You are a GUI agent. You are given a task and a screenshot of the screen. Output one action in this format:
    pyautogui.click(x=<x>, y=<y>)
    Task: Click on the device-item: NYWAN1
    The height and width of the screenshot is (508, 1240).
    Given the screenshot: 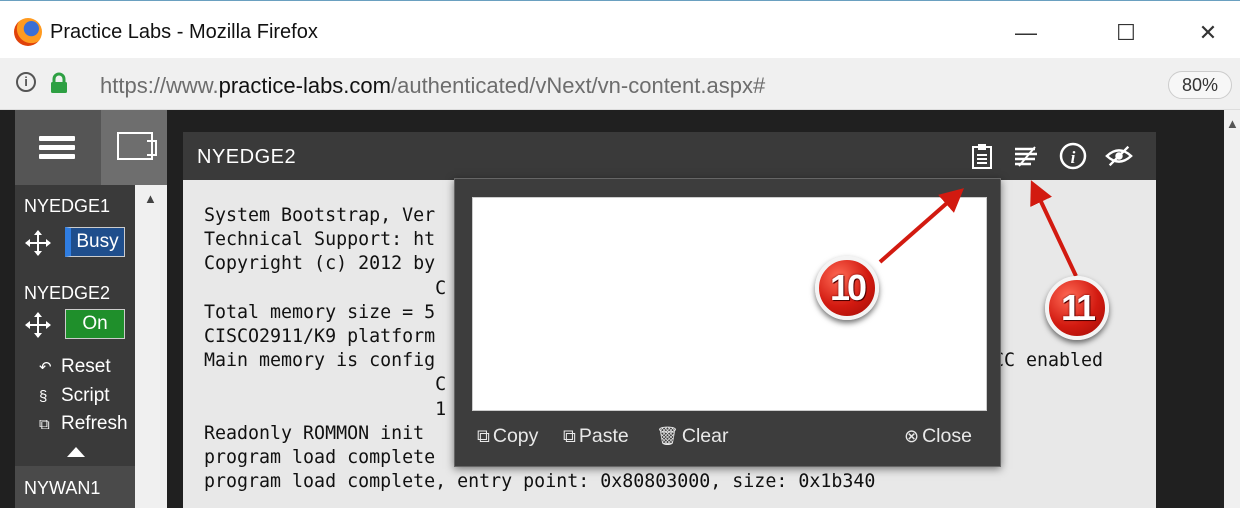 What is the action you would take?
    pyautogui.click(x=75, y=487)
    